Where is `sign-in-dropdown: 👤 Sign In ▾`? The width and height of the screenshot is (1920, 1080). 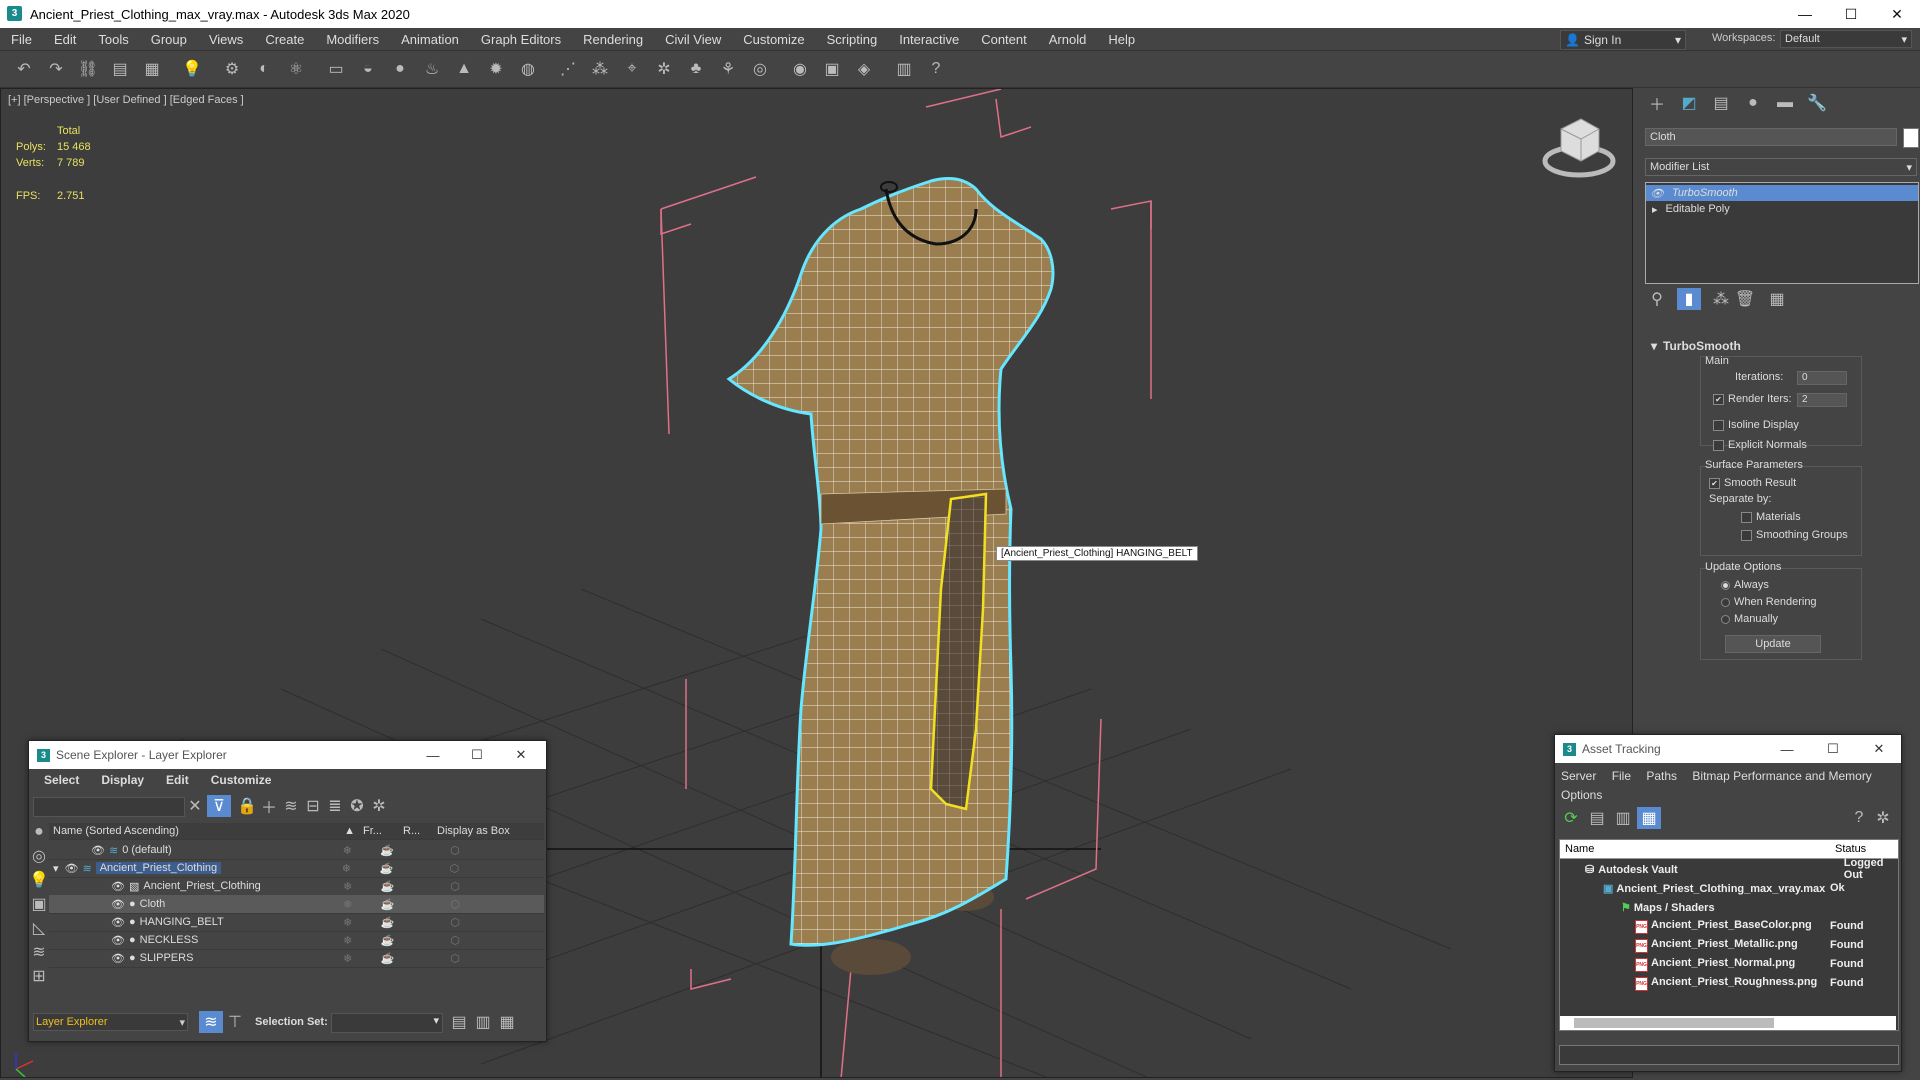
sign-in-dropdown: 👤 Sign In ▾ is located at coordinates (1623, 40).